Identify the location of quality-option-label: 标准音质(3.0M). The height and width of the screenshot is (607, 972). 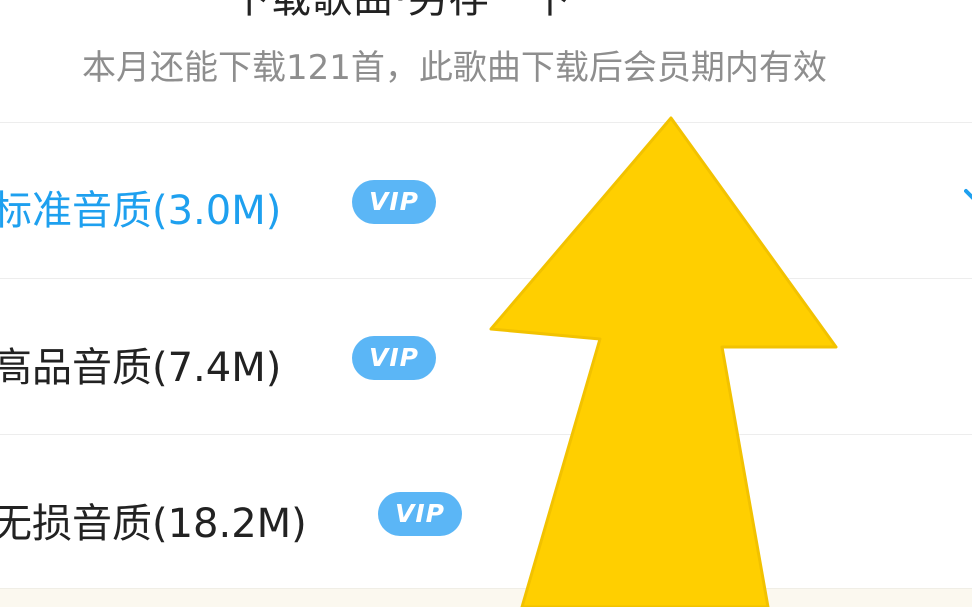
(141, 211).